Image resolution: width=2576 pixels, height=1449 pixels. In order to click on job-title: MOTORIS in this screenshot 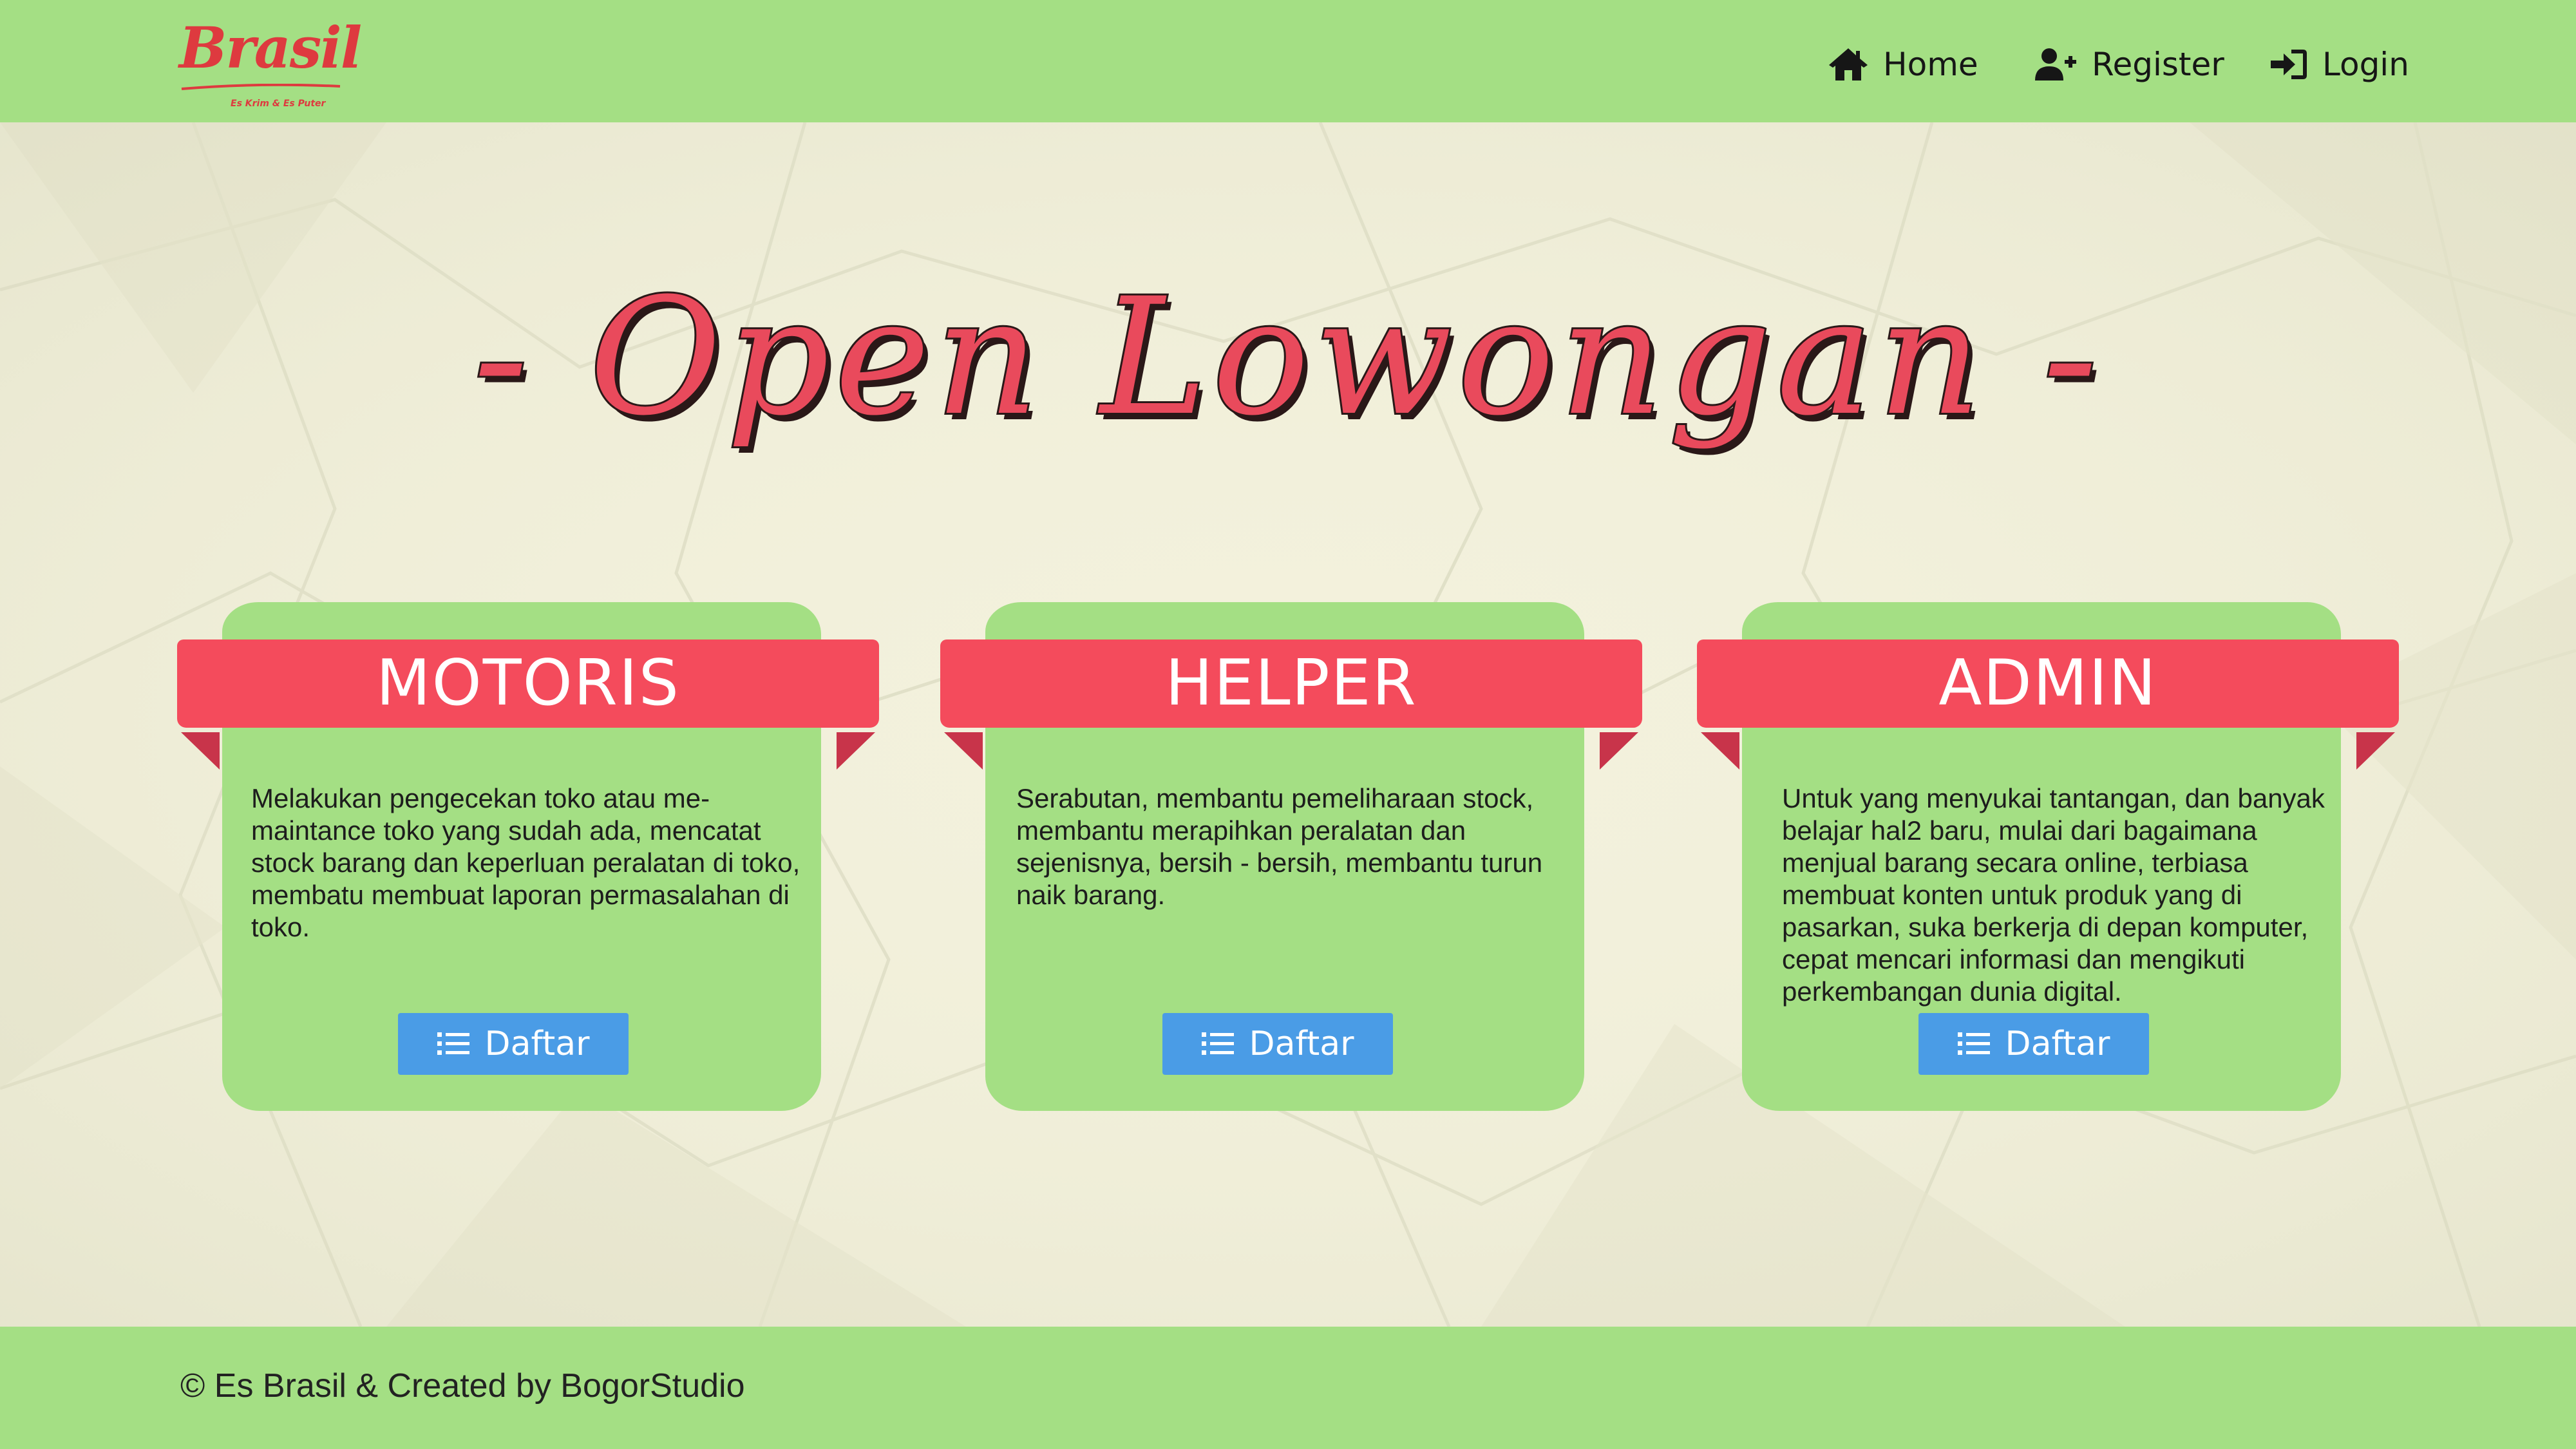, I will do `click(528, 684)`.